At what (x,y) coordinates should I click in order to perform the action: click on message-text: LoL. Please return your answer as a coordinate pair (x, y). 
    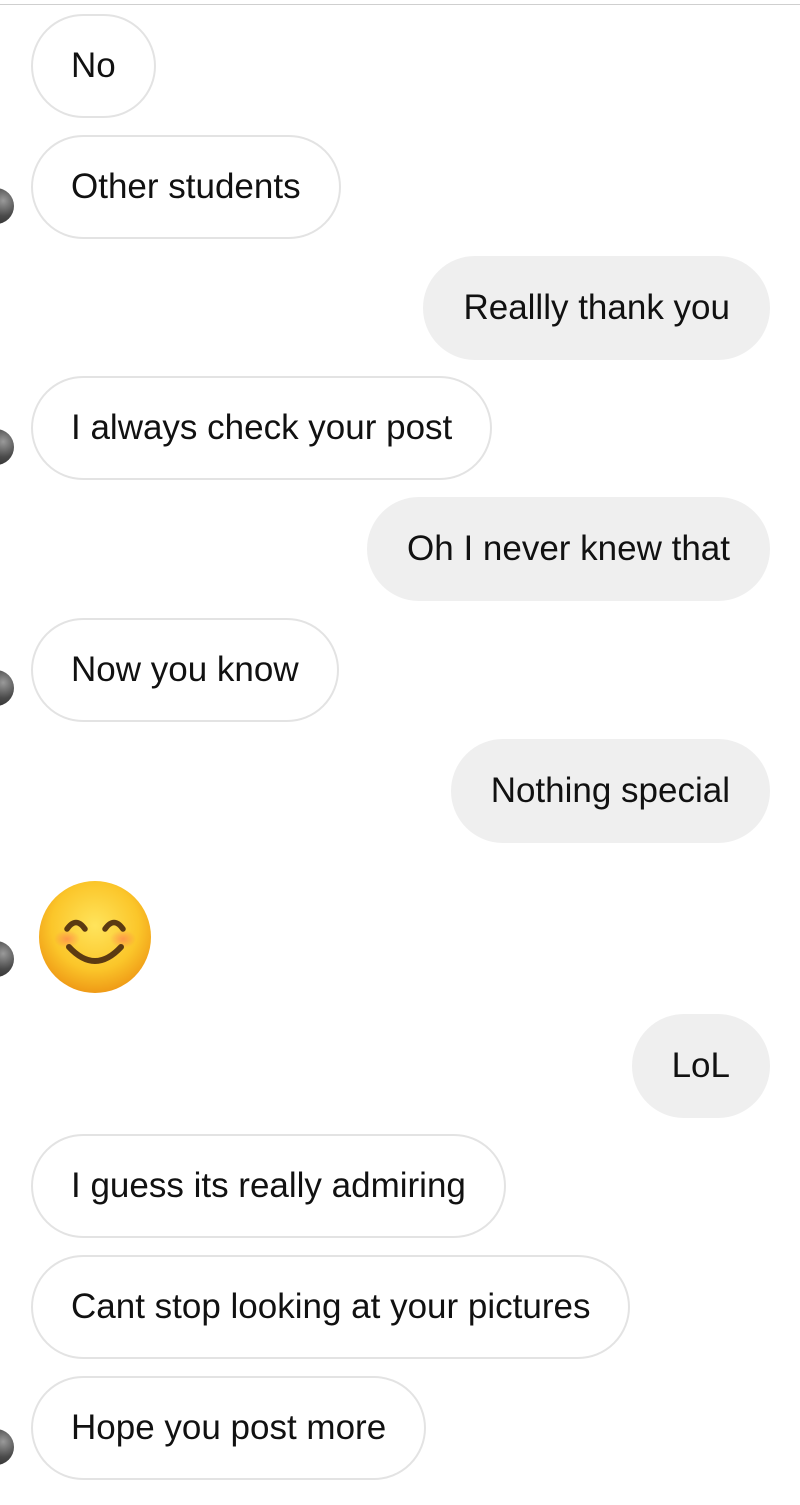
    Looking at the image, I should click on (700, 1065).